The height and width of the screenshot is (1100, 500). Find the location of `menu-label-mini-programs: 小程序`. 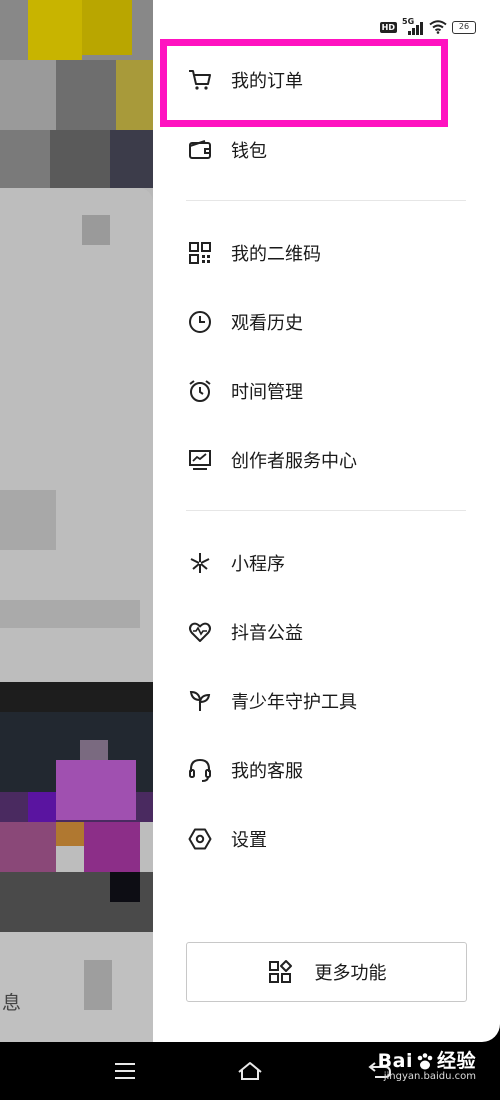

menu-label-mini-programs: 小程序 is located at coordinates (258, 564).